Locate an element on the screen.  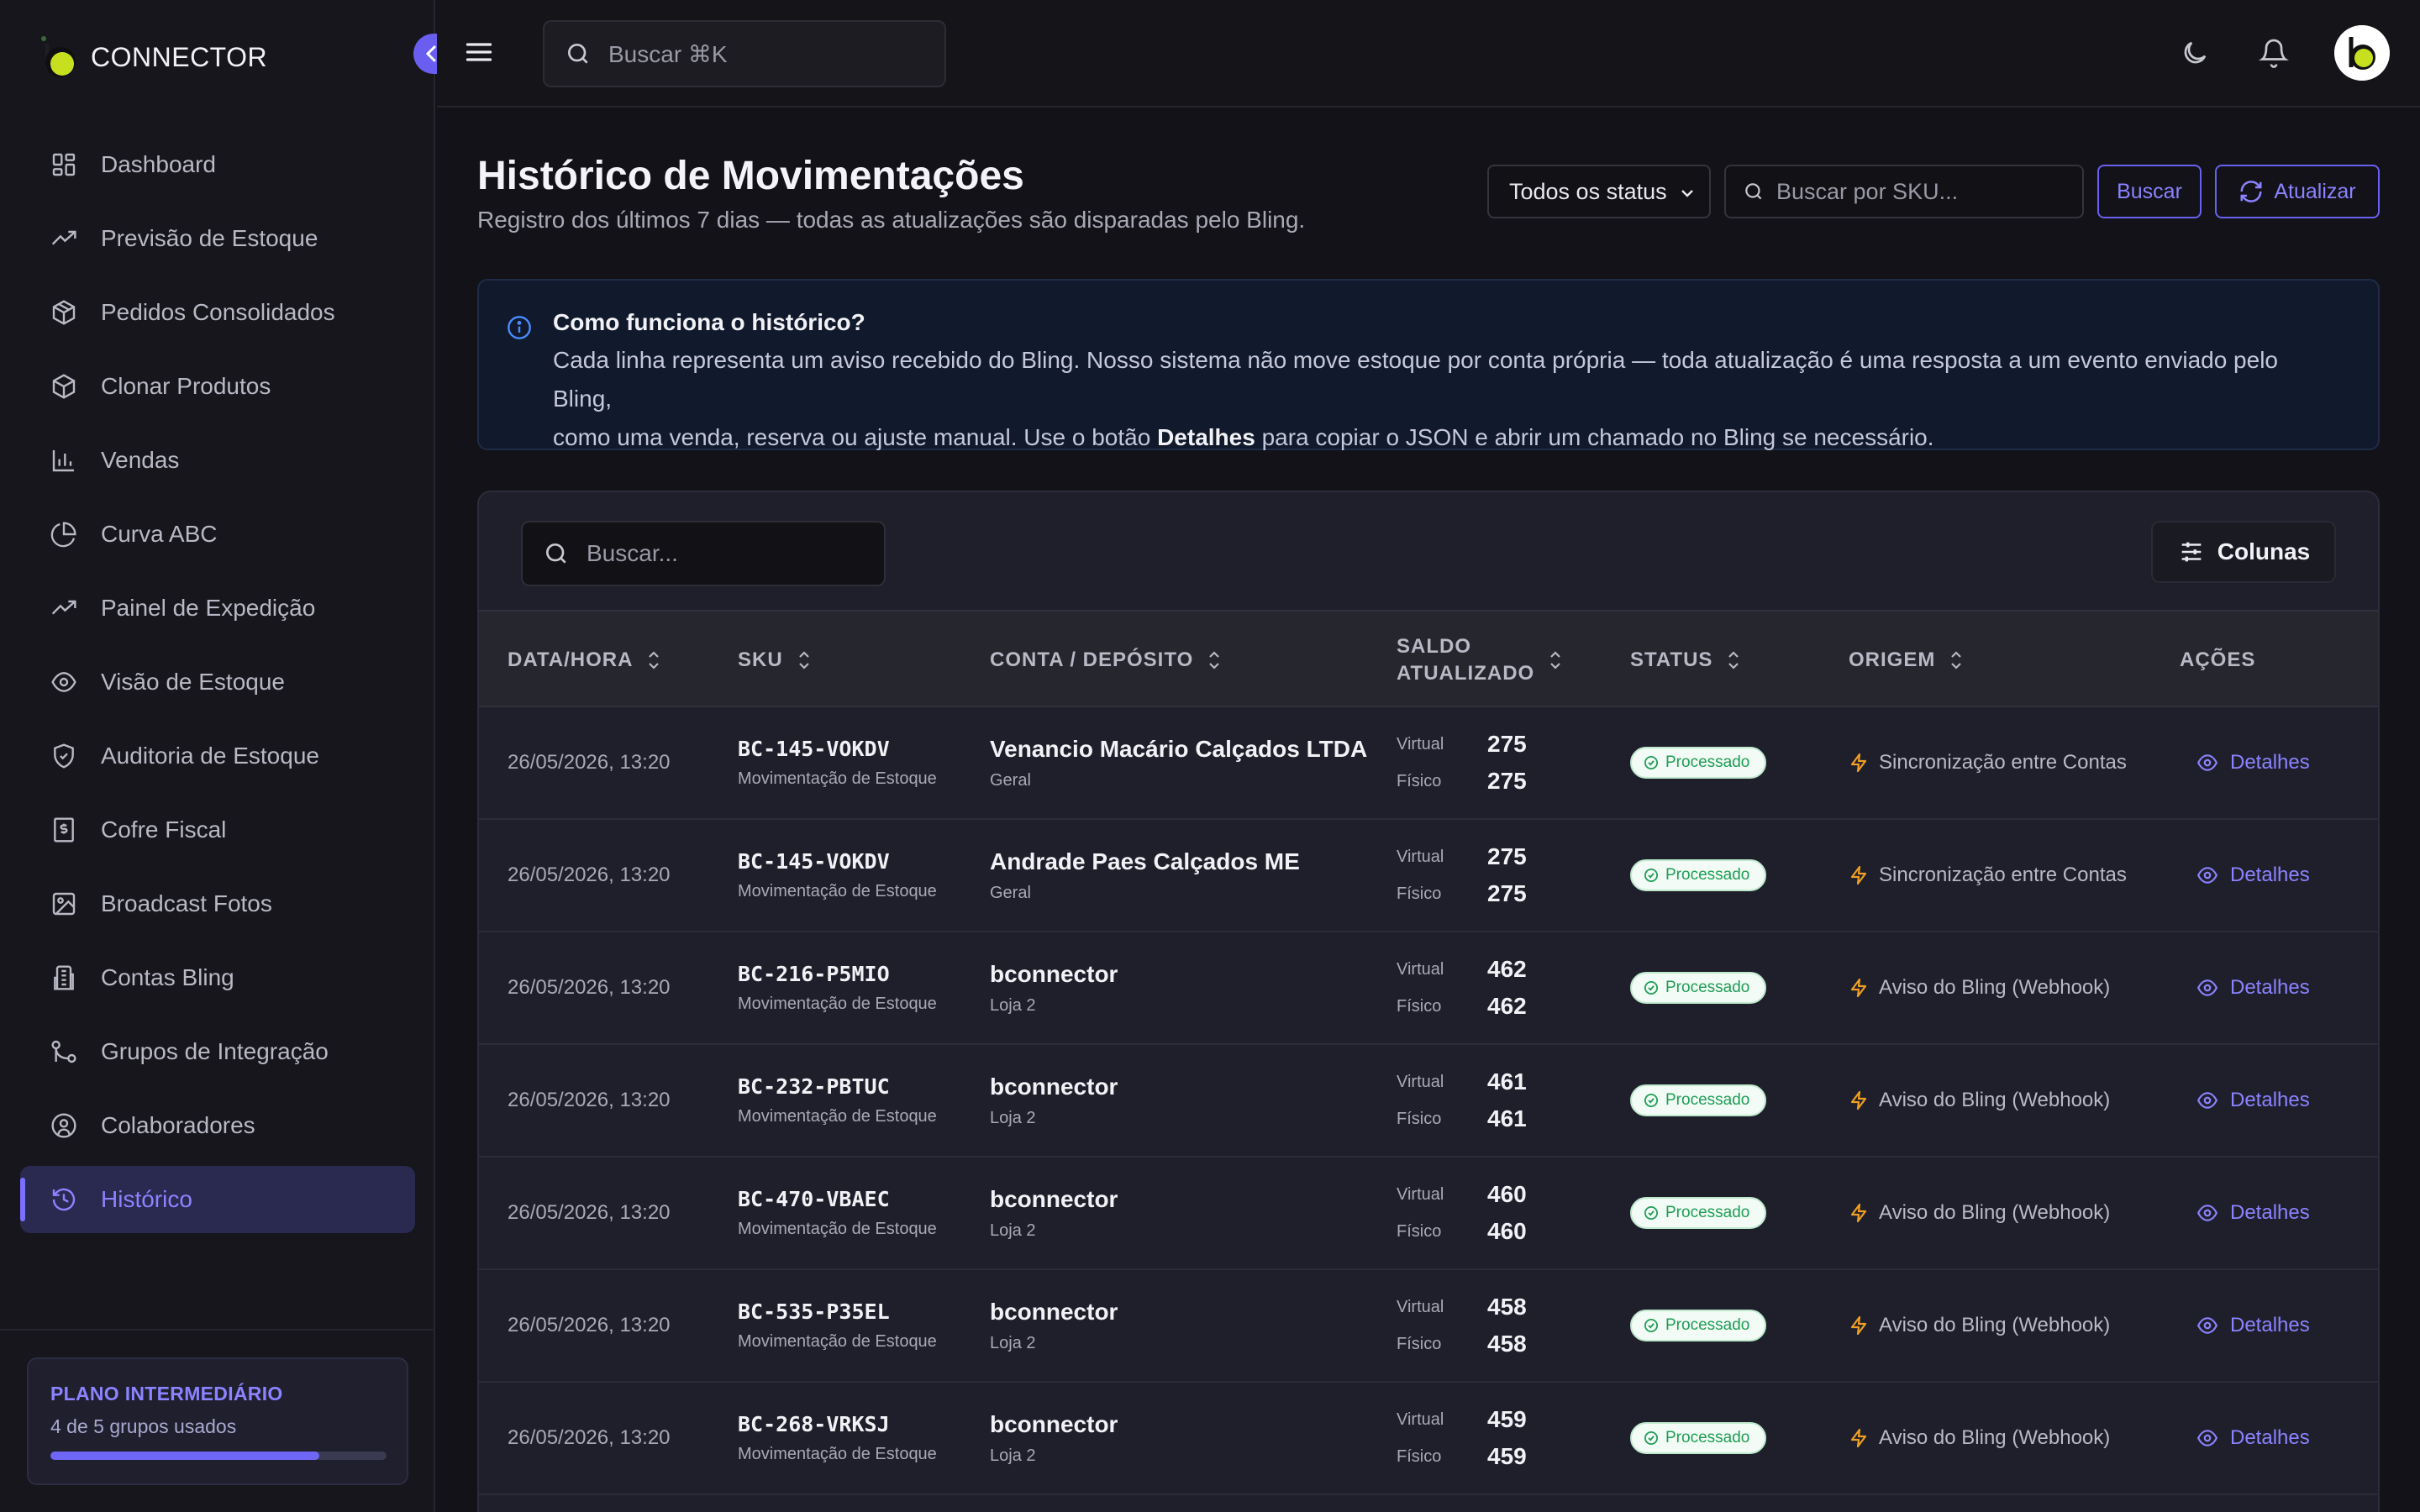
atualizar-button: Atualizar is located at coordinates (2297, 191).